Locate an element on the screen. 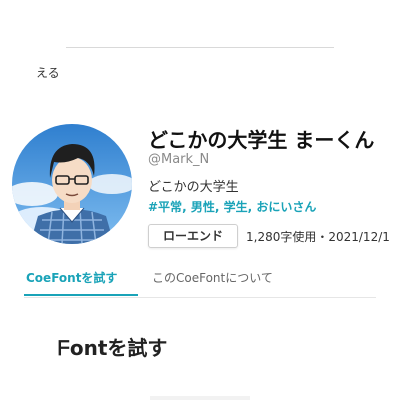  active-tab-indicator is located at coordinates (81, 295).